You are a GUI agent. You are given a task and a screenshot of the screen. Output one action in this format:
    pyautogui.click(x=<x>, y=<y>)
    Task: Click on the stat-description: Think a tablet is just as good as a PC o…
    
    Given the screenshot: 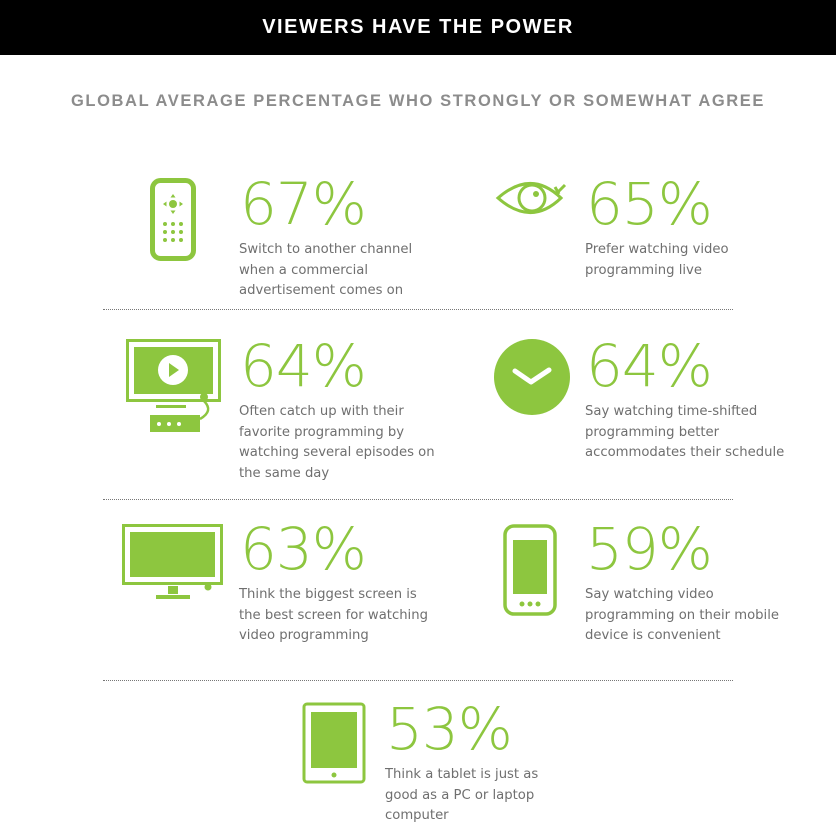 What is the action you would take?
    pyautogui.click(x=462, y=795)
    